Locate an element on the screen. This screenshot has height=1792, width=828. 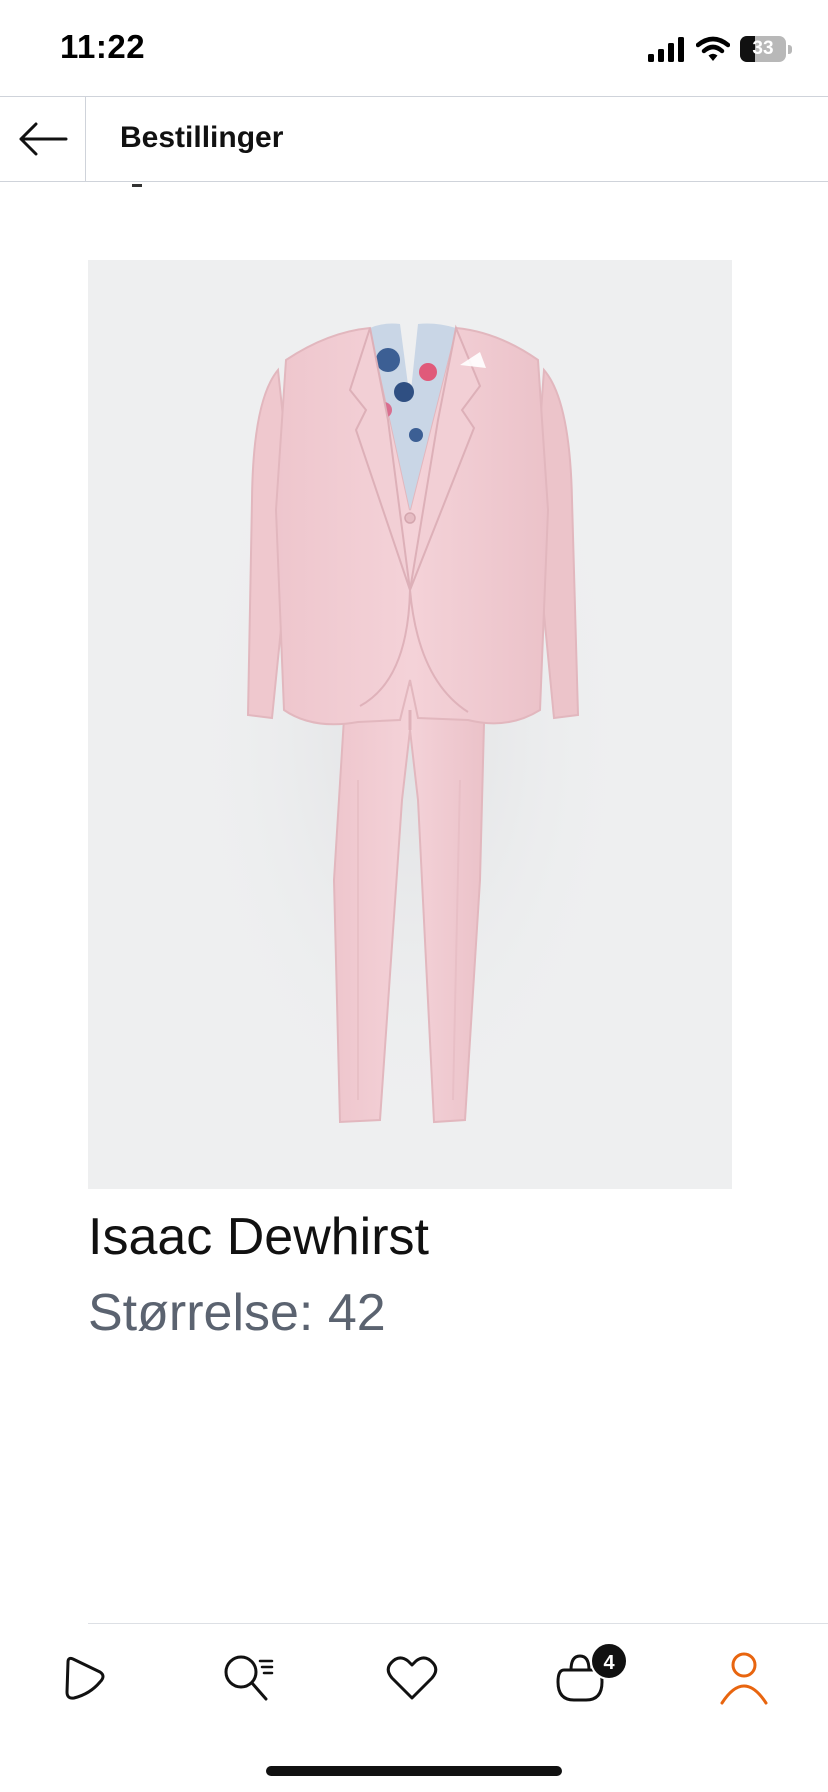
scrolled-content-edge is located at coordinates (137, 185).